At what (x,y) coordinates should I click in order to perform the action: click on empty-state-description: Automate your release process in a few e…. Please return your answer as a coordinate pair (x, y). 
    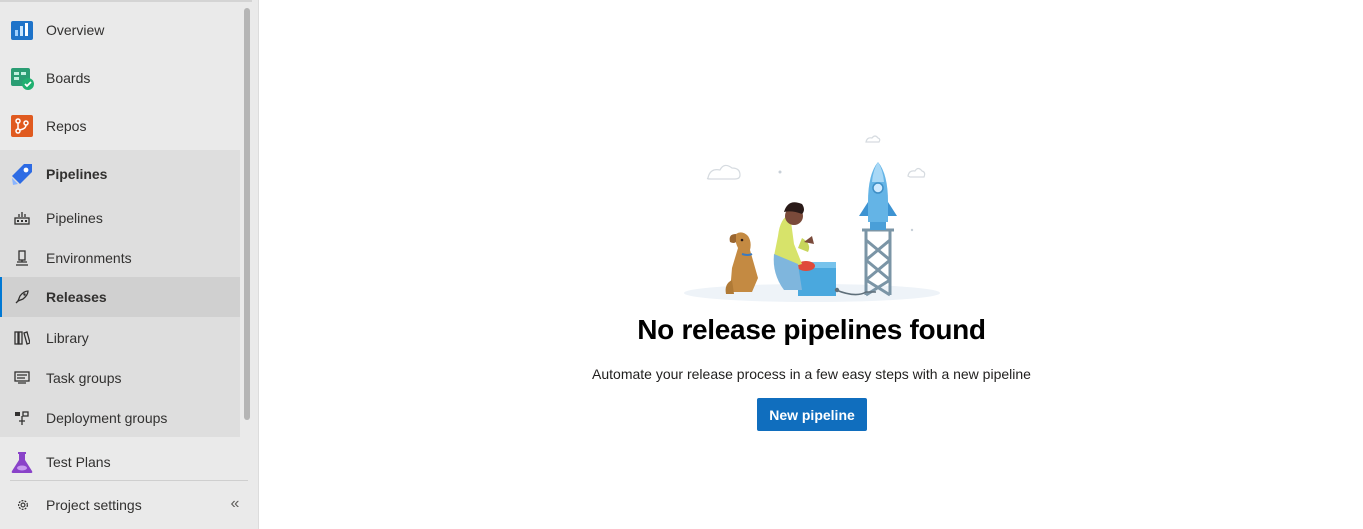
    Looking at the image, I should click on (811, 374).